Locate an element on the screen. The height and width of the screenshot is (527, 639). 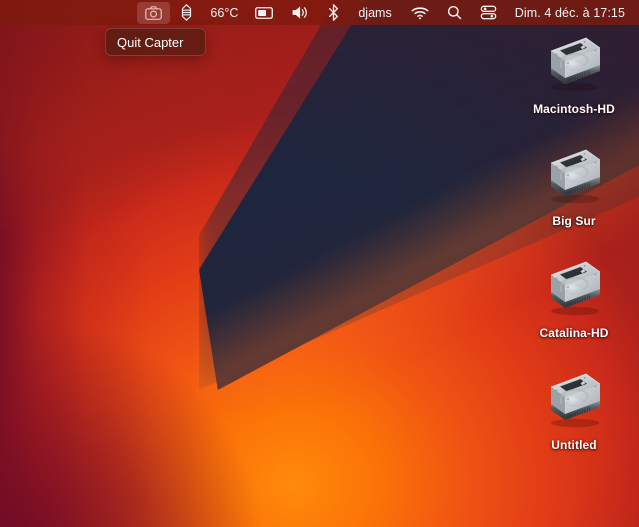
desktop-icon-big-sur: Big Sur is located at coordinates (574, 194).